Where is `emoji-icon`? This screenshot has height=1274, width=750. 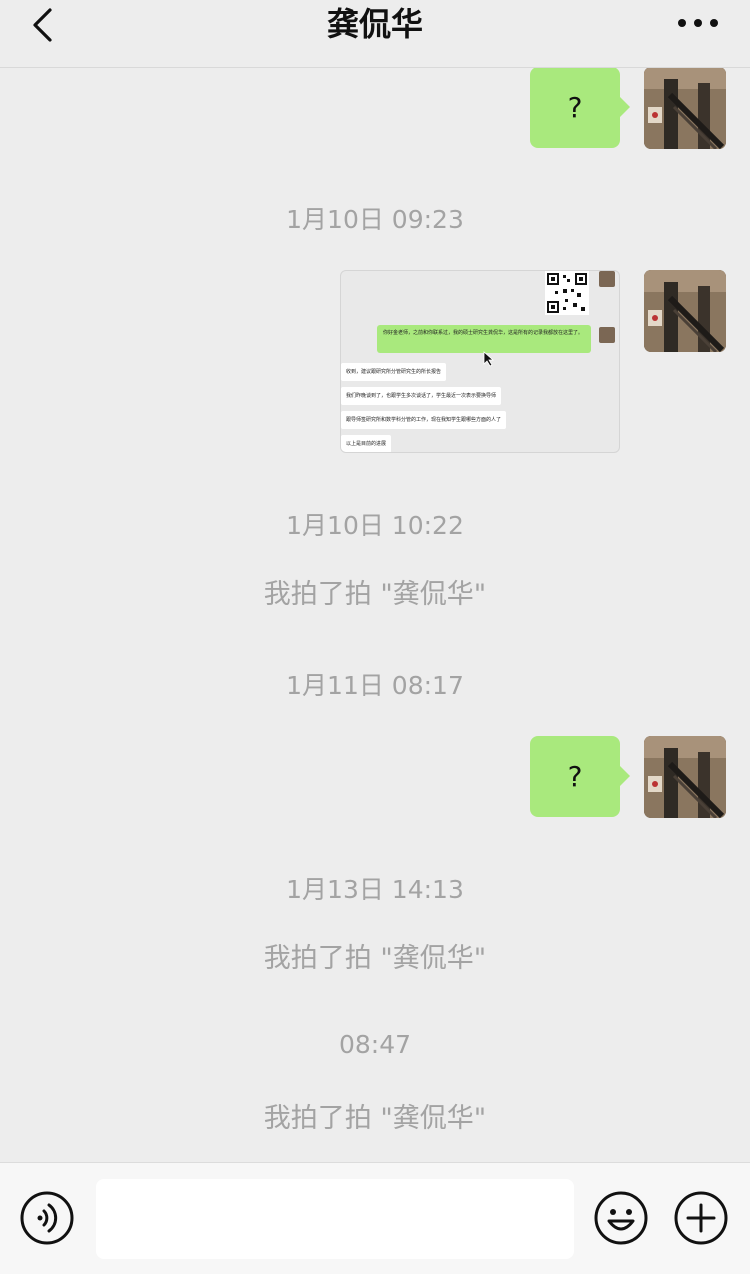 emoji-icon is located at coordinates (621, 1218).